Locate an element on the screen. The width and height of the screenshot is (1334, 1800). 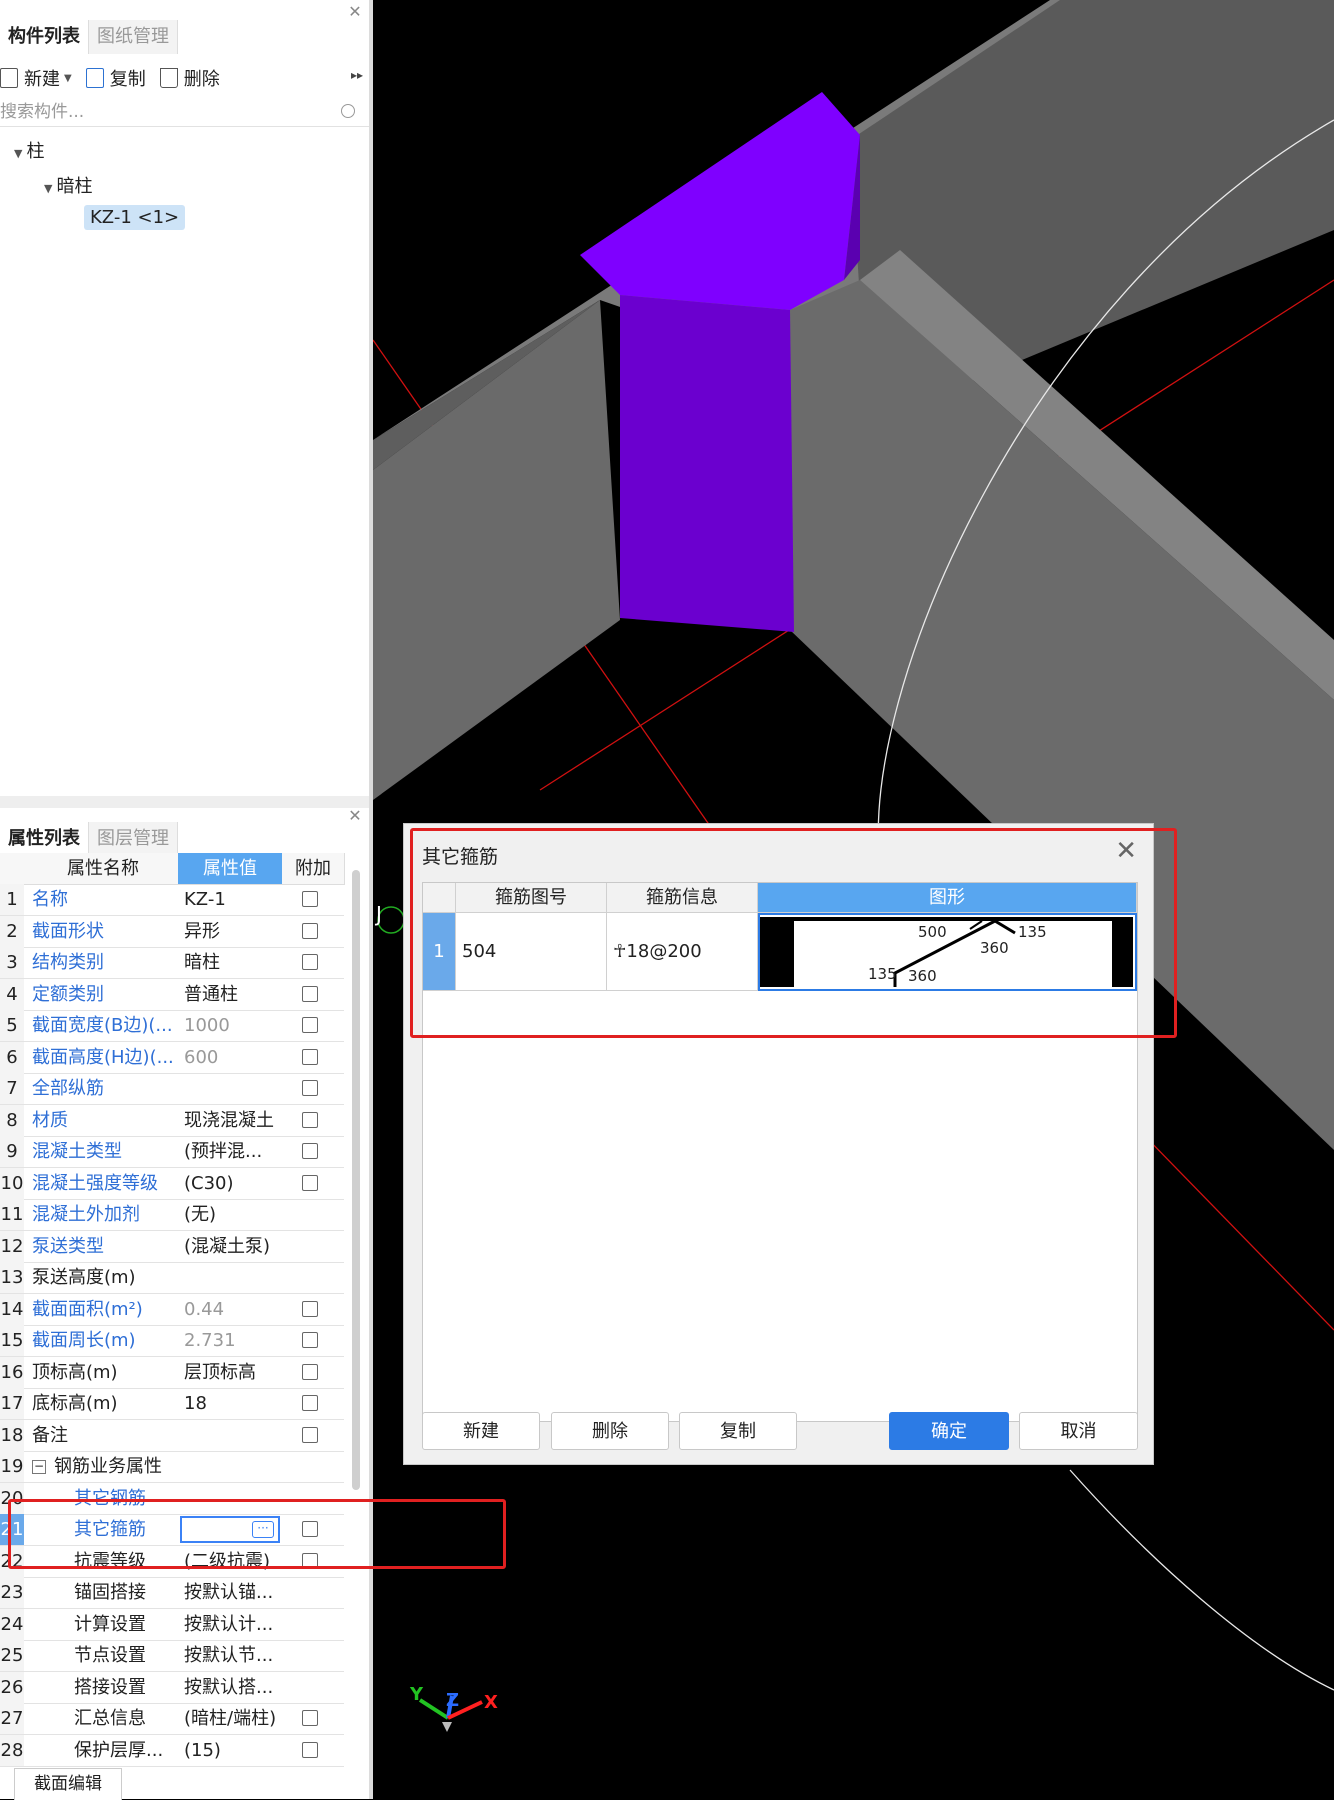
property-row: 1 名称 KZ-1 is located at coordinates (172, 900).